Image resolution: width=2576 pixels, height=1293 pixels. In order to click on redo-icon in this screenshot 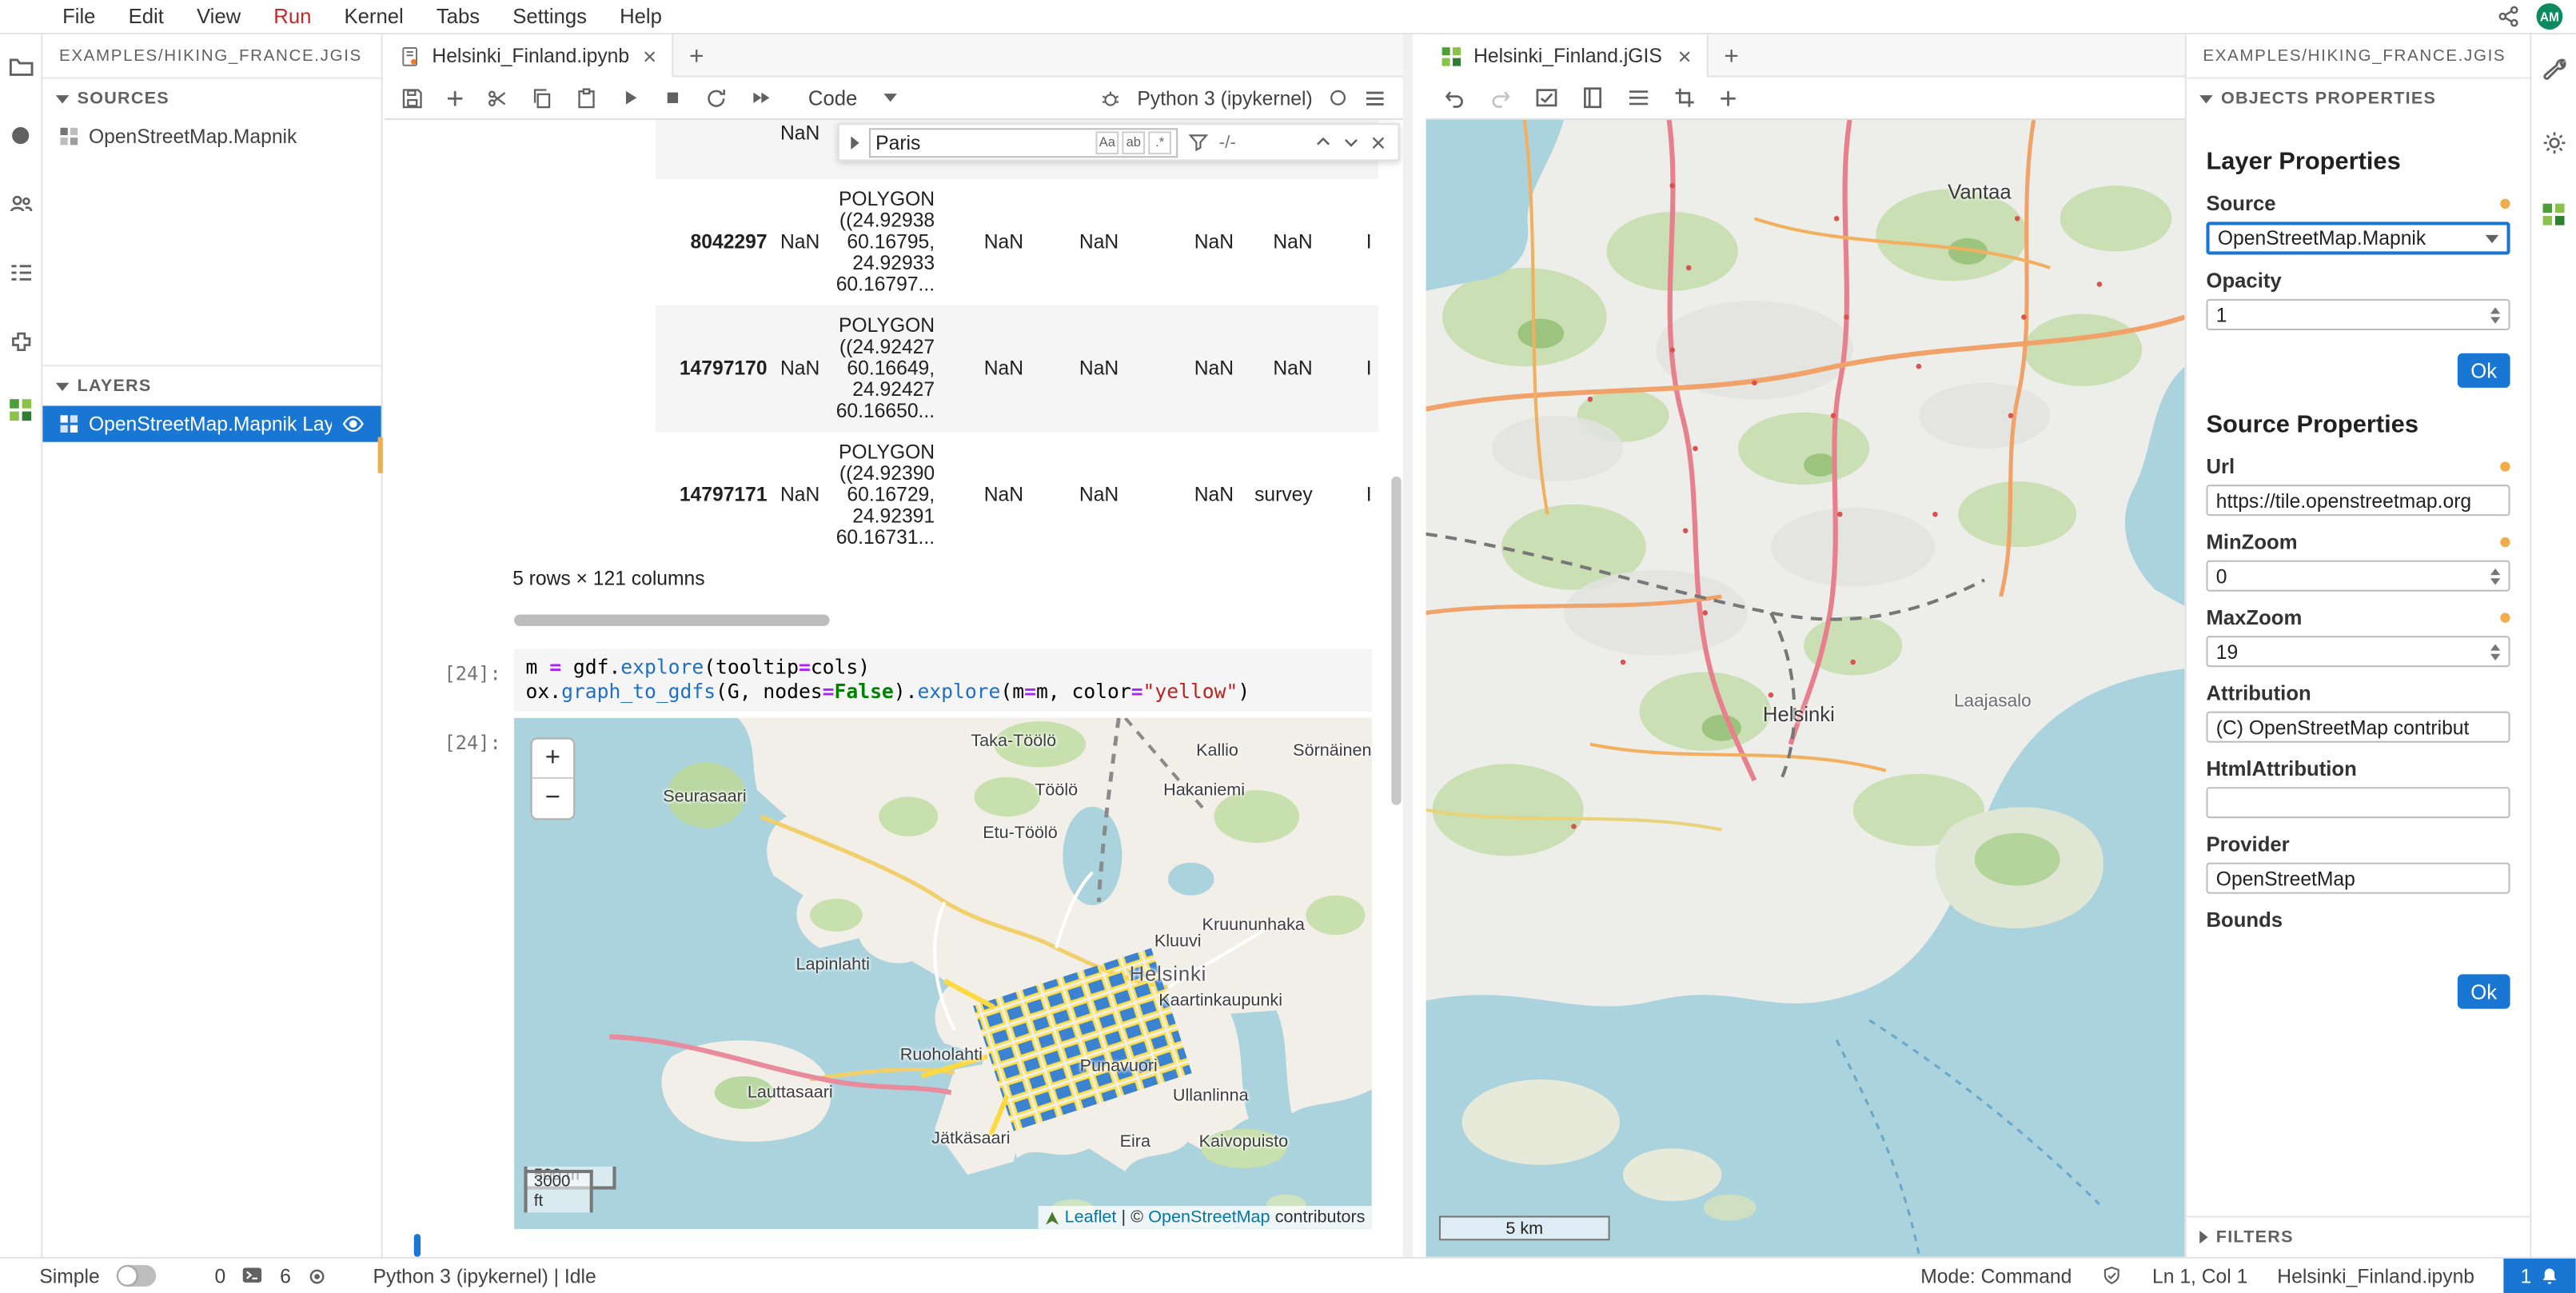, I will do `click(1501, 98)`.